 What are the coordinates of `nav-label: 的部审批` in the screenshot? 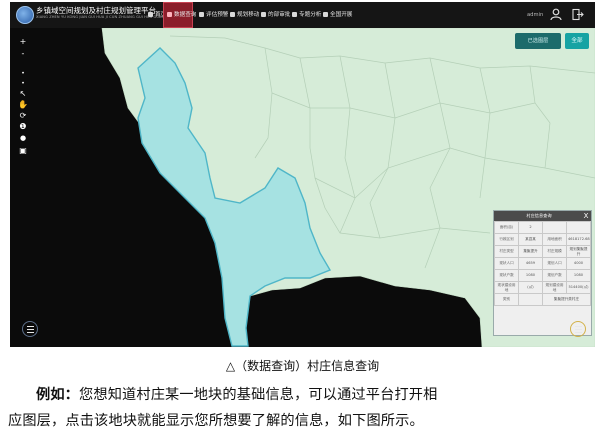 It's located at (279, 15).